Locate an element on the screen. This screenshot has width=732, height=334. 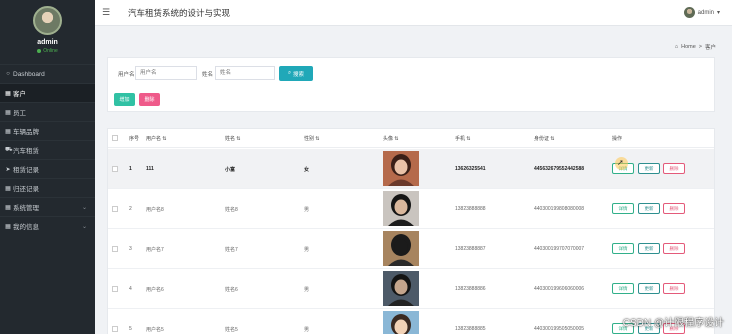
sidebar-item-2: ▦ 员工 is located at coordinates (47, 111).